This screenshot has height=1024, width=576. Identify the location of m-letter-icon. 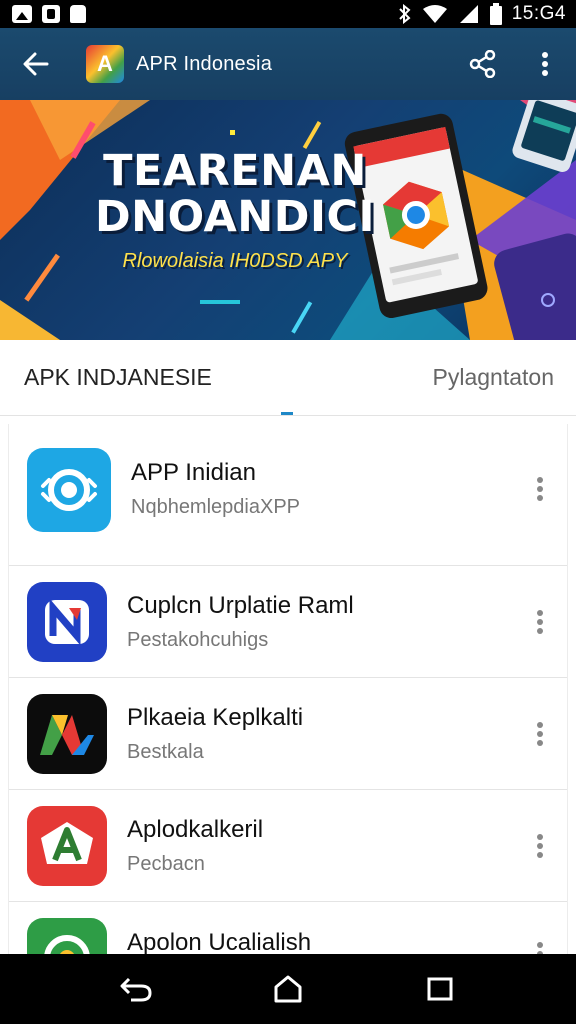
(67, 734).